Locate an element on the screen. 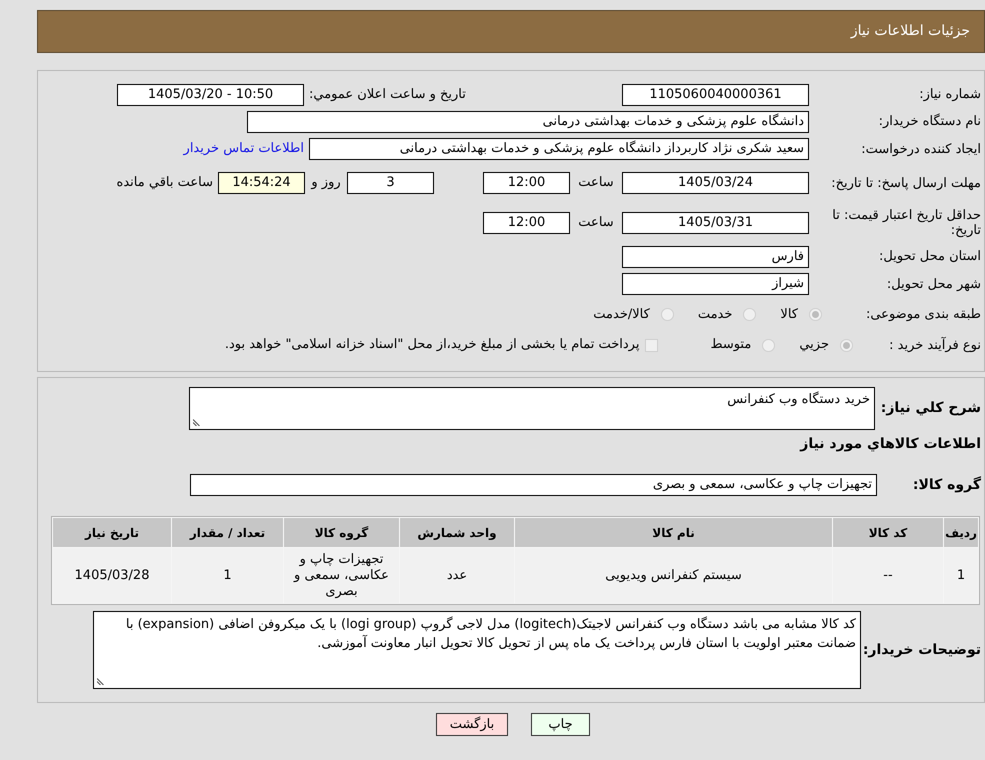 The image size is (985, 760). field-label: گروه کالا: is located at coordinates (946, 484).